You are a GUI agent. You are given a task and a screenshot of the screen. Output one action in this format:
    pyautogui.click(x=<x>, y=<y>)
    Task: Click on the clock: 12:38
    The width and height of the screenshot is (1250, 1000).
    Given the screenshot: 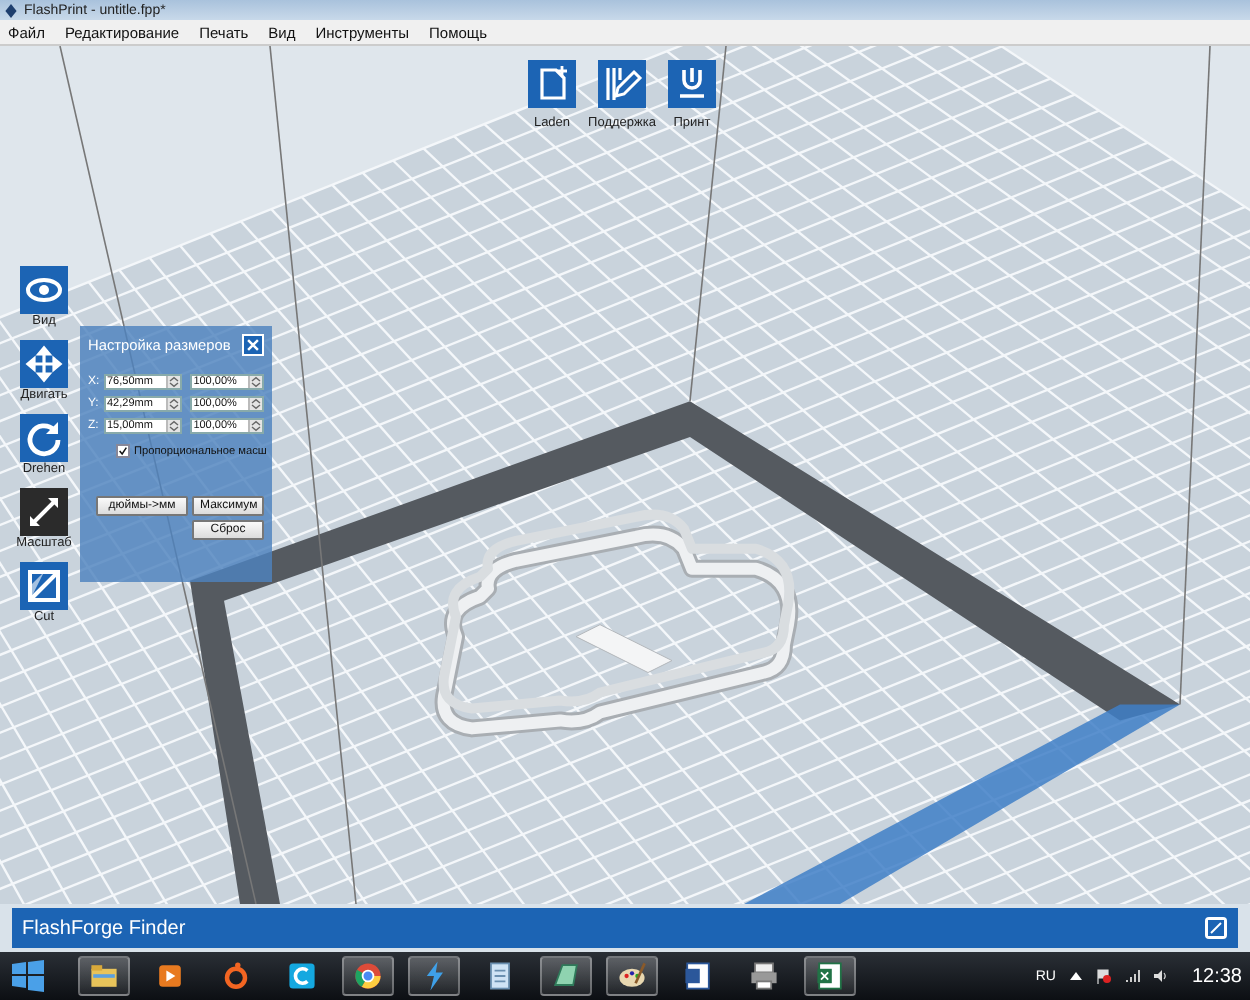 What is the action you would take?
    pyautogui.click(x=1216, y=976)
    